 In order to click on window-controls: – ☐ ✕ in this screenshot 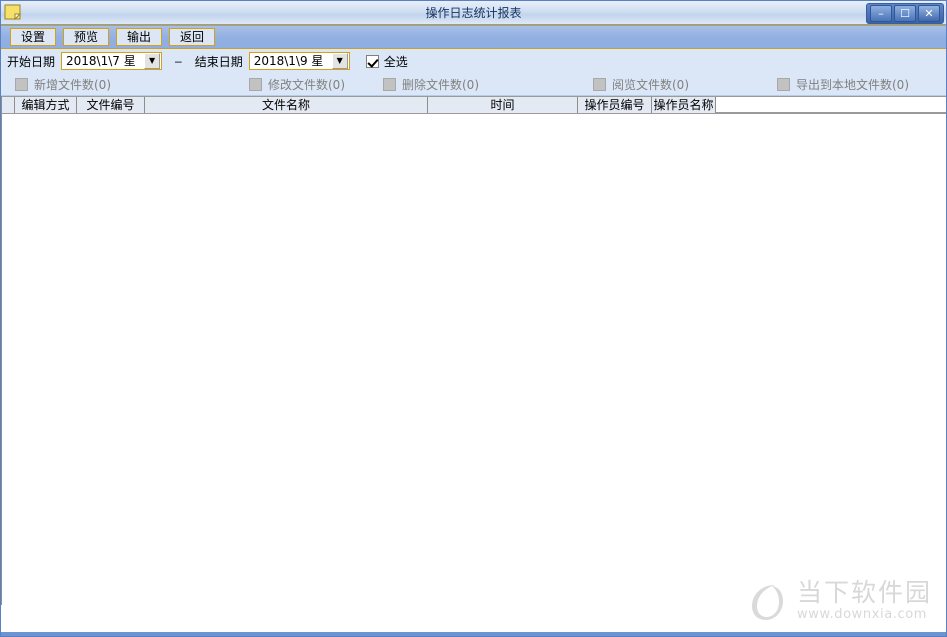, I will do `click(905, 13)`.